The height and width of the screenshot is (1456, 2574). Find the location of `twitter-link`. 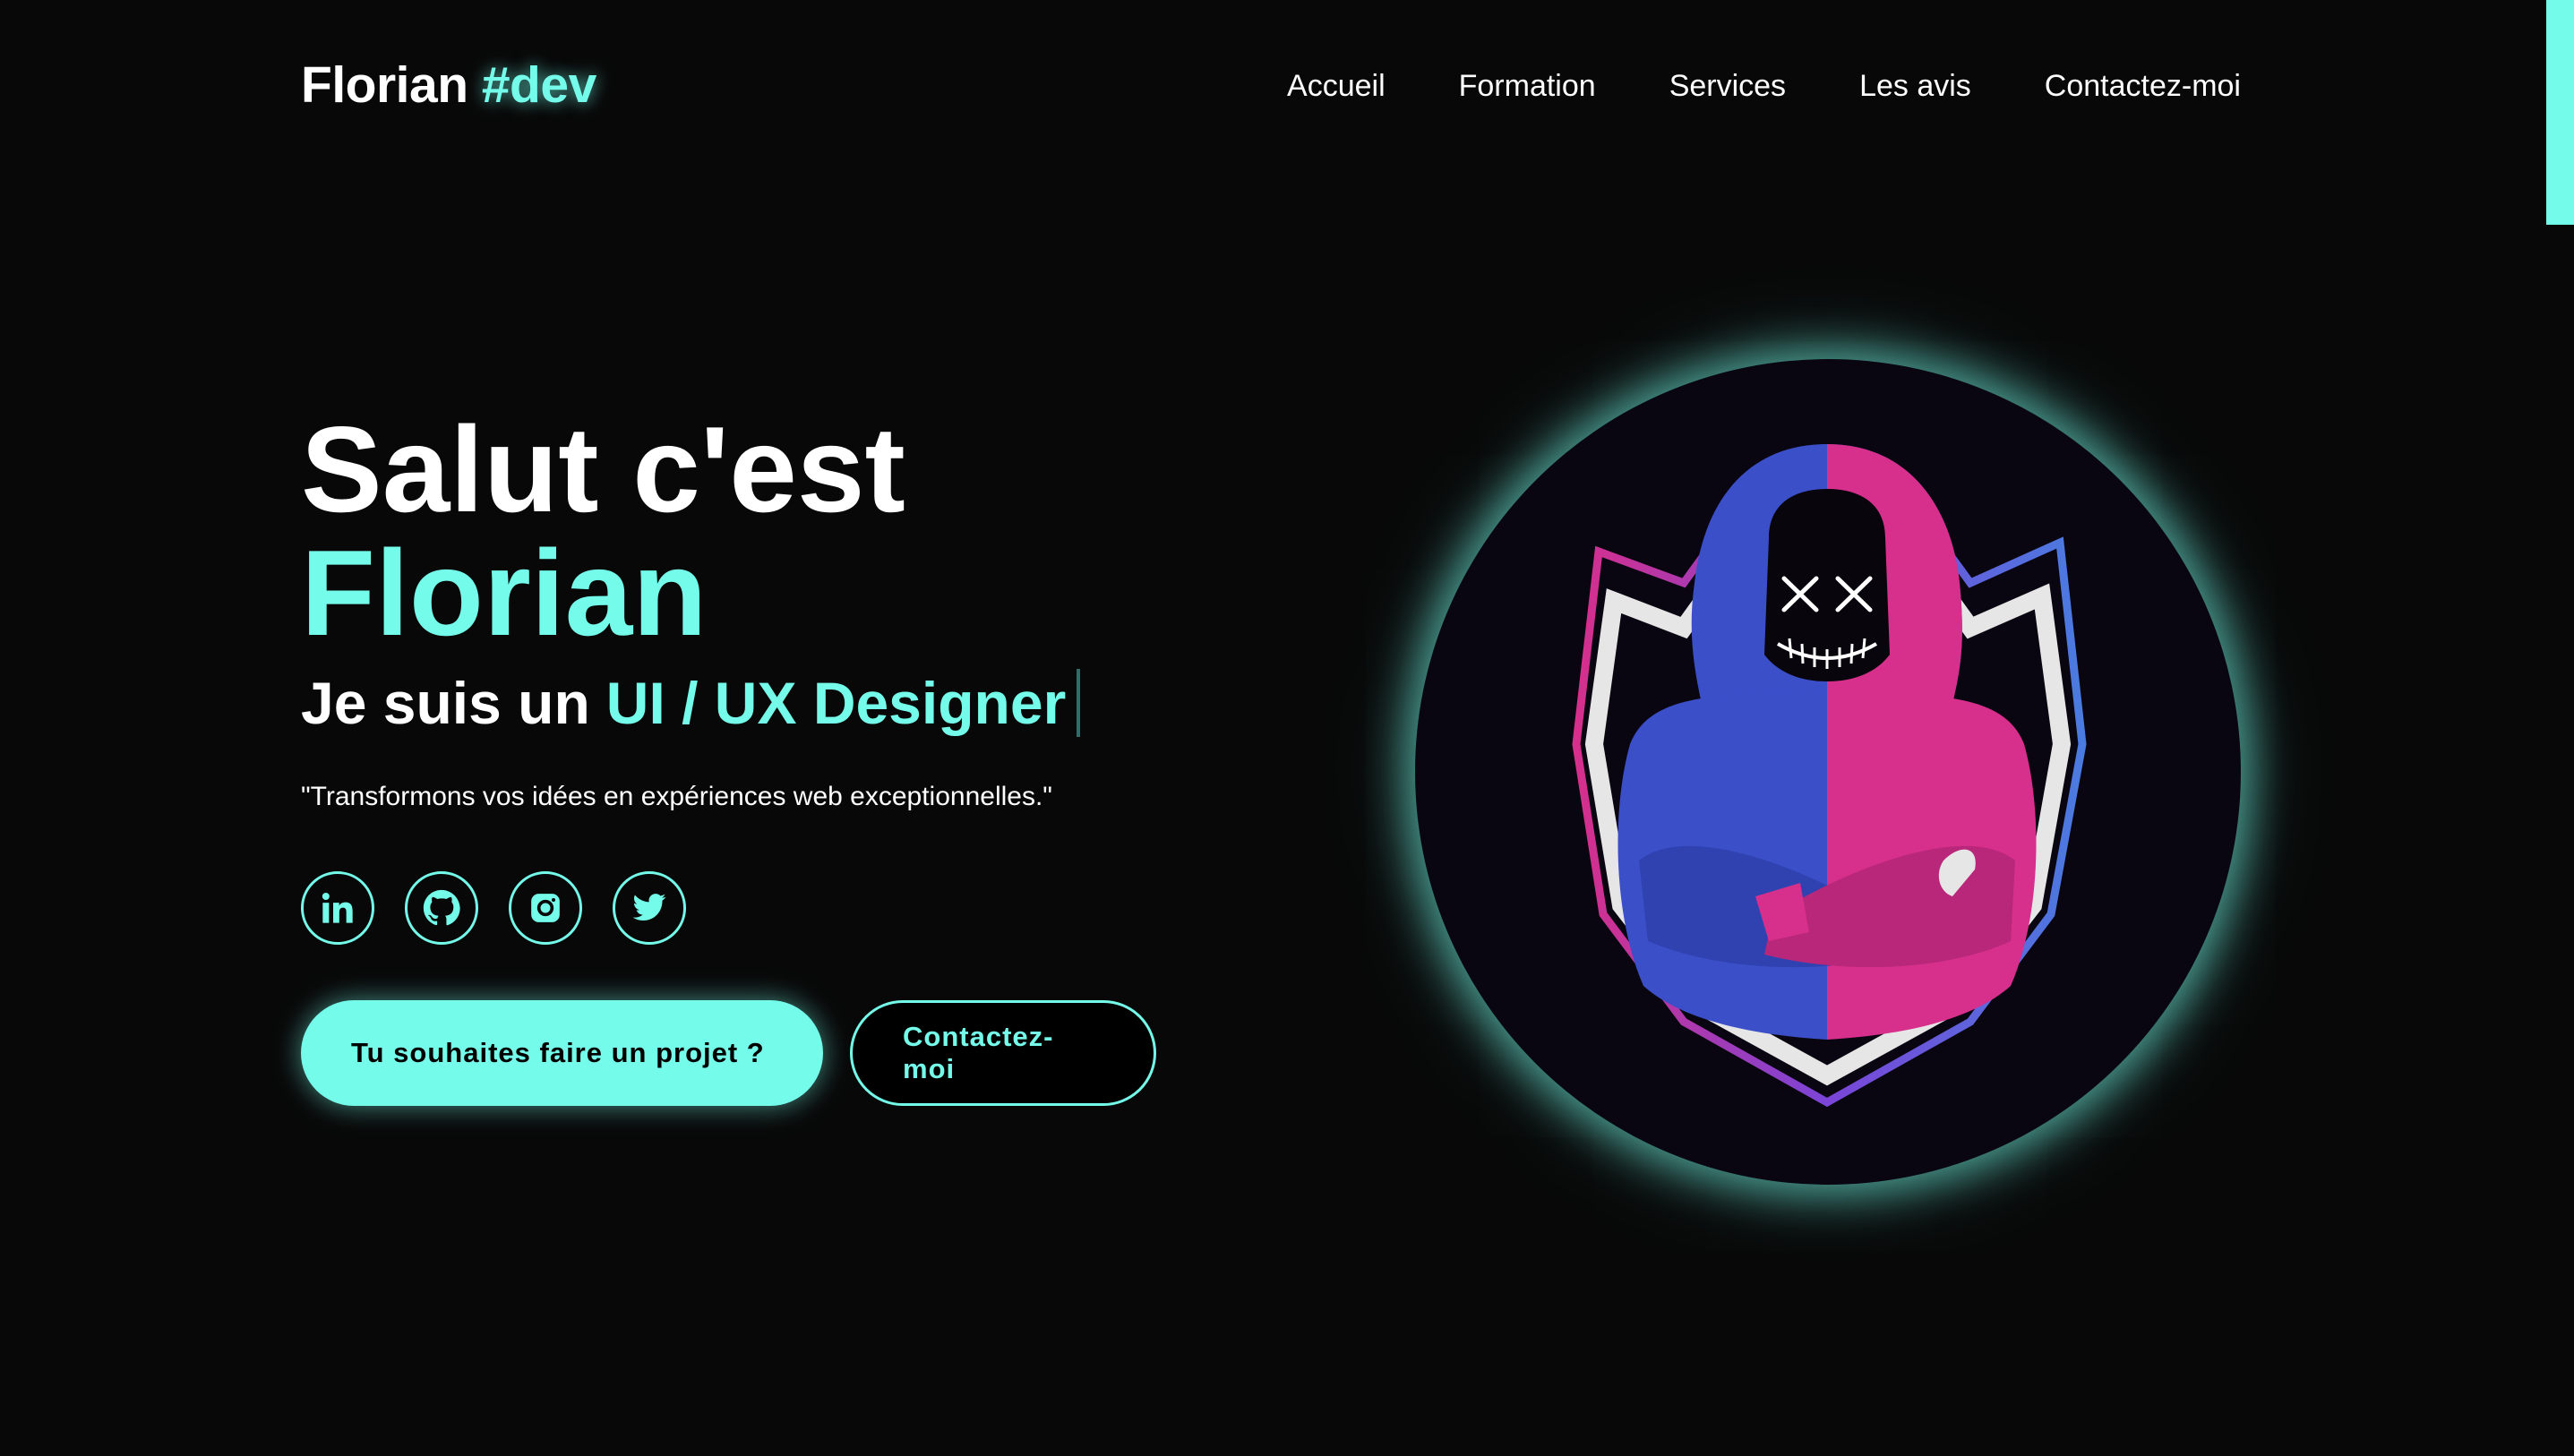

twitter-link is located at coordinates (649, 908).